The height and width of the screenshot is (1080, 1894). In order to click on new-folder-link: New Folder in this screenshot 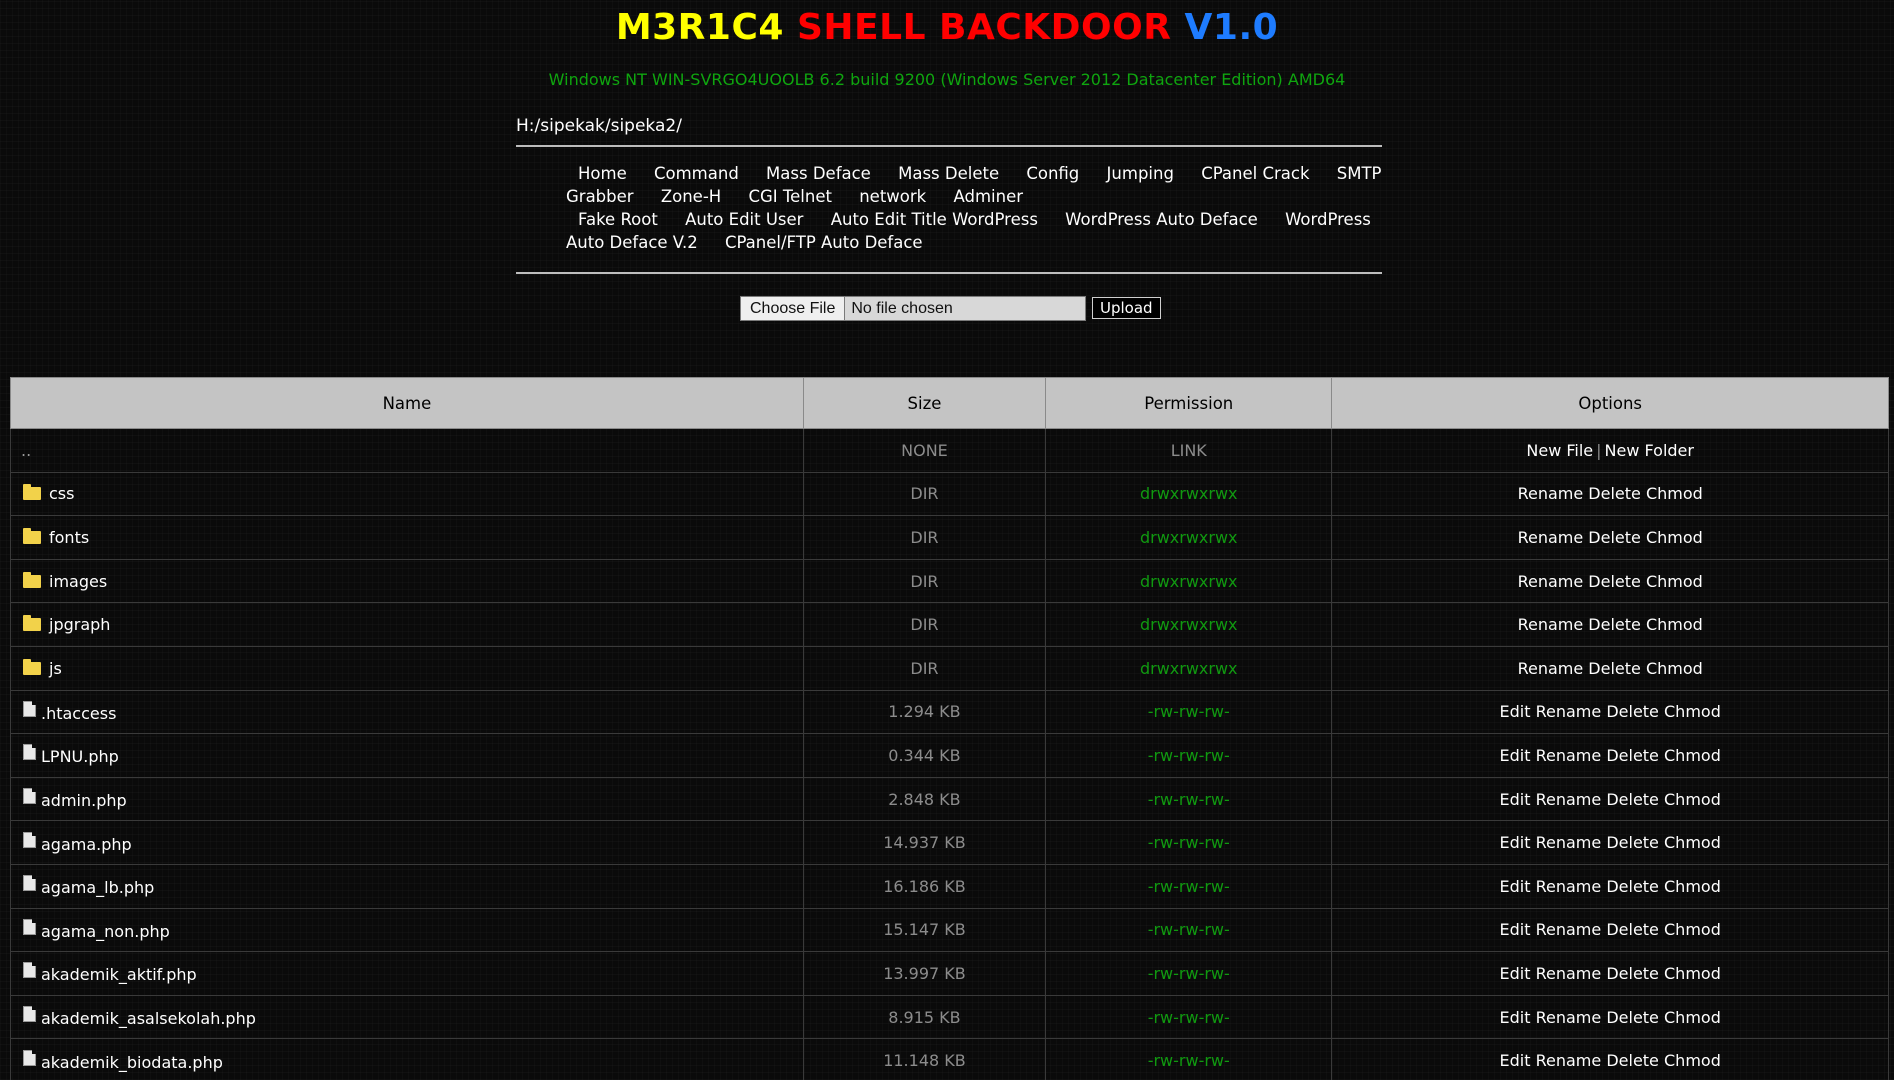, I will do `click(1649, 450)`.